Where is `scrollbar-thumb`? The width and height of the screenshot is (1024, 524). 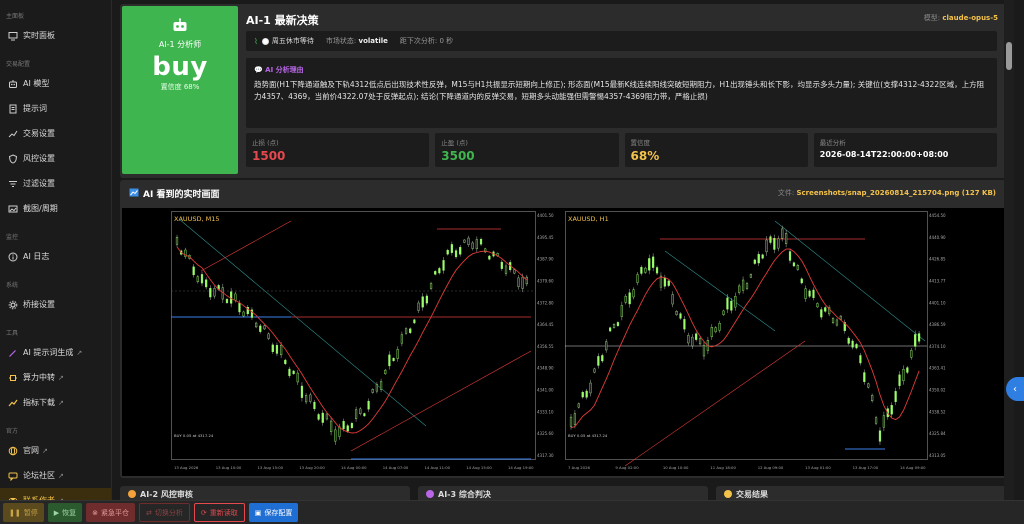 scrollbar-thumb is located at coordinates (1009, 56).